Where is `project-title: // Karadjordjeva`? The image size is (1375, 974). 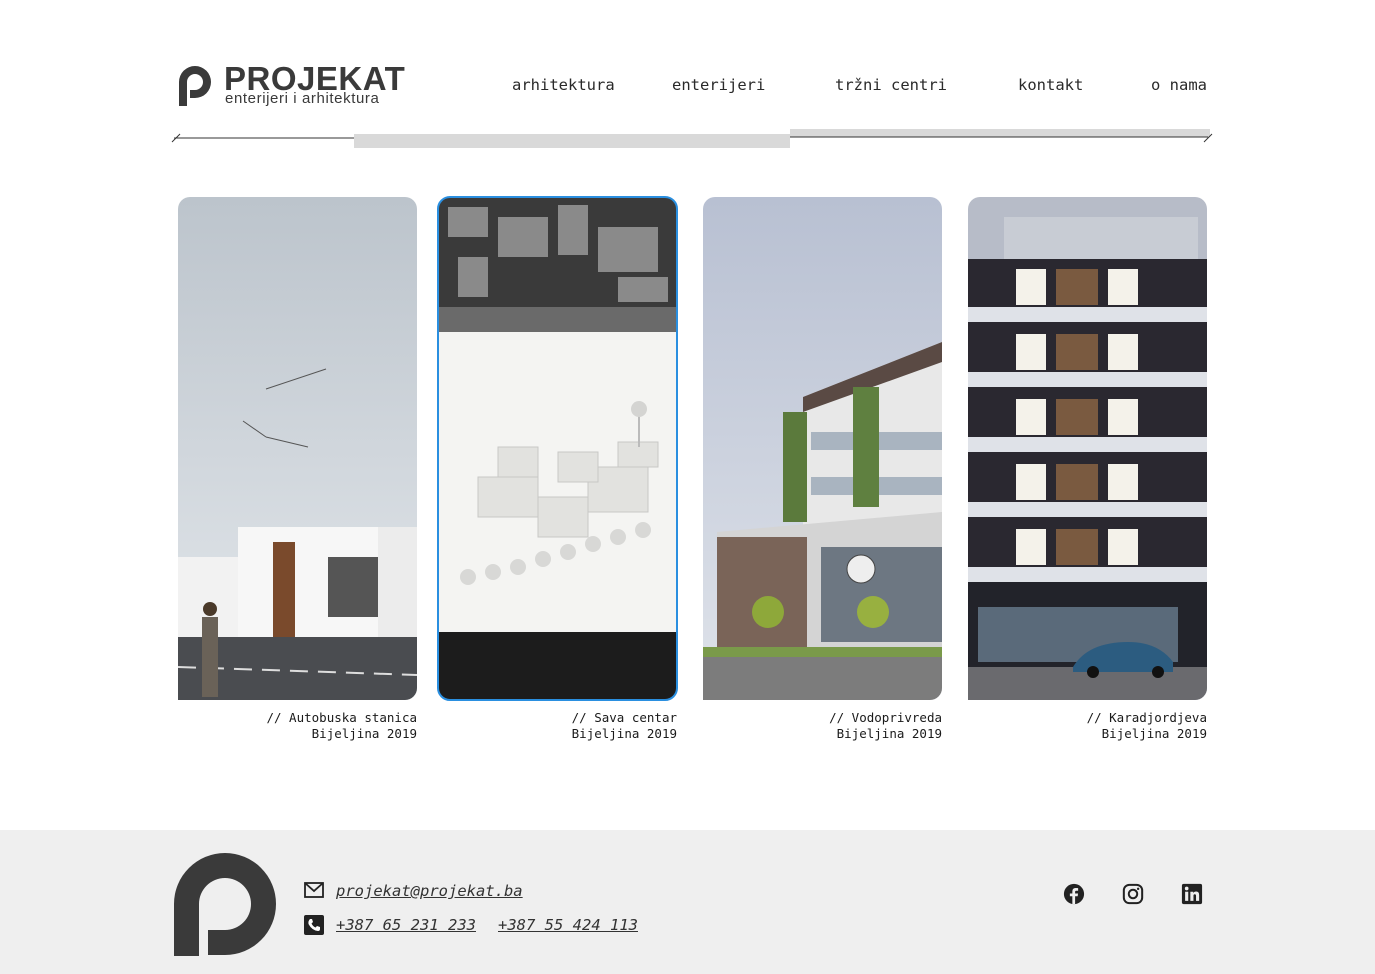 project-title: // Karadjordjeva is located at coordinates (1146, 717).